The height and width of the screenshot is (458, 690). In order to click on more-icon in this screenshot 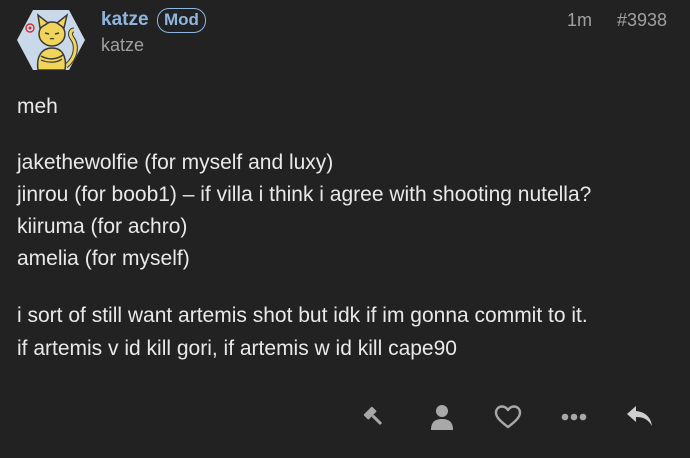, I will do `click(574, 417)`.